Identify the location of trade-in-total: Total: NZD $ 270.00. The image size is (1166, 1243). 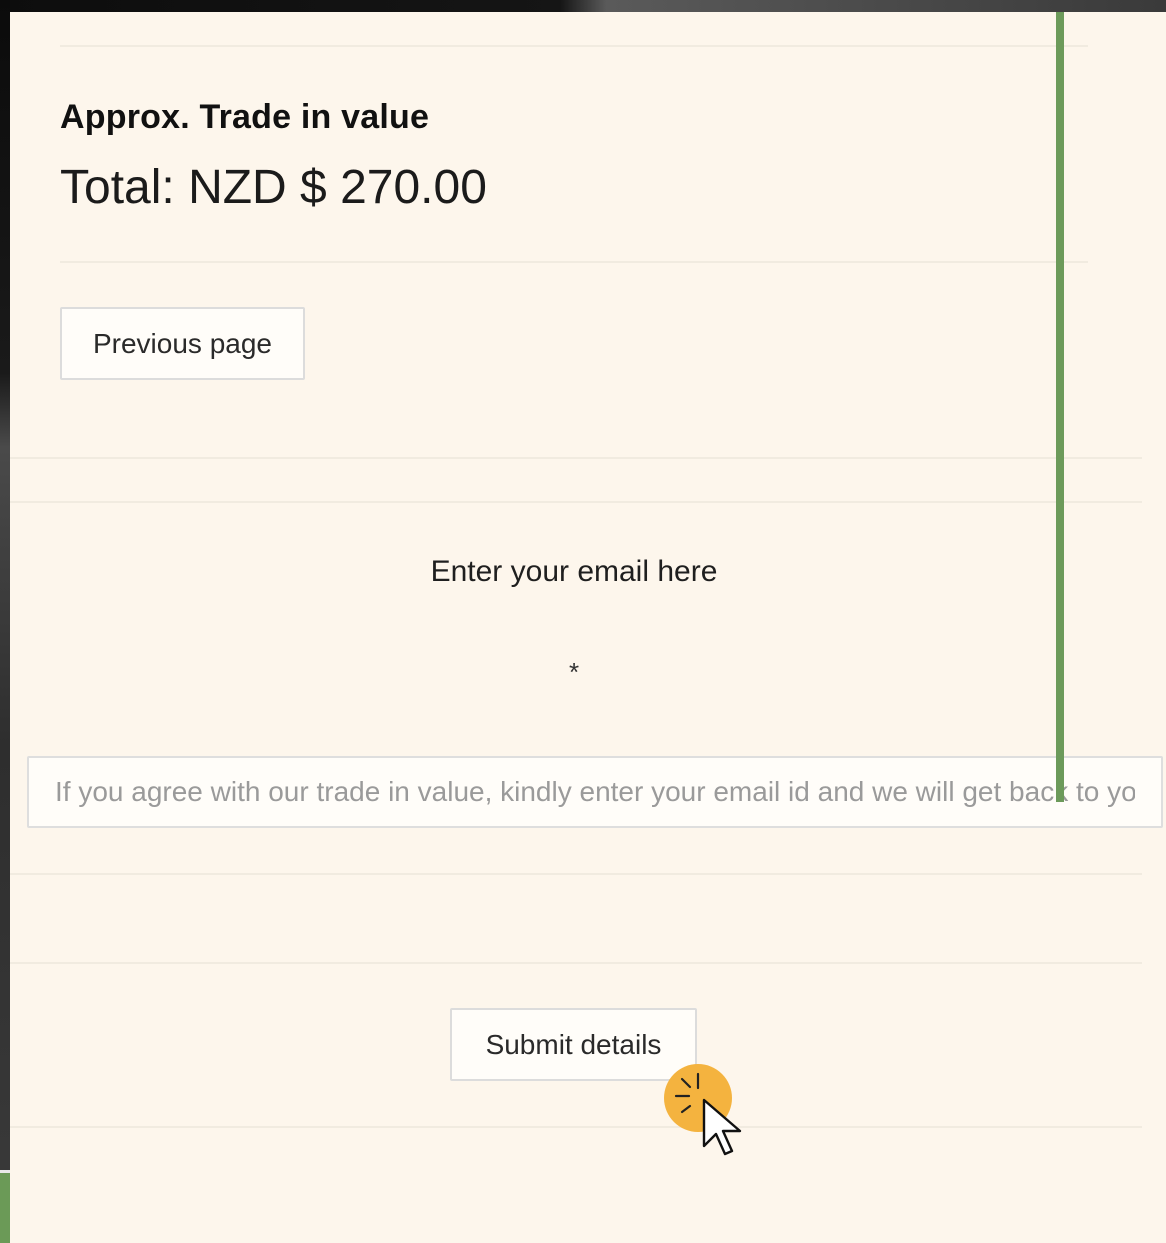
(273, 187).